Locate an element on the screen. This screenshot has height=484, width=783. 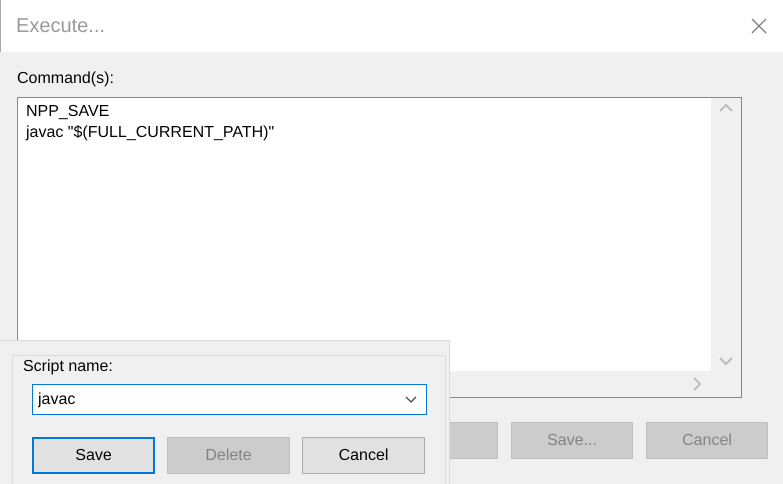
script-name-label: Script name: is located at coordinates (68, 367).